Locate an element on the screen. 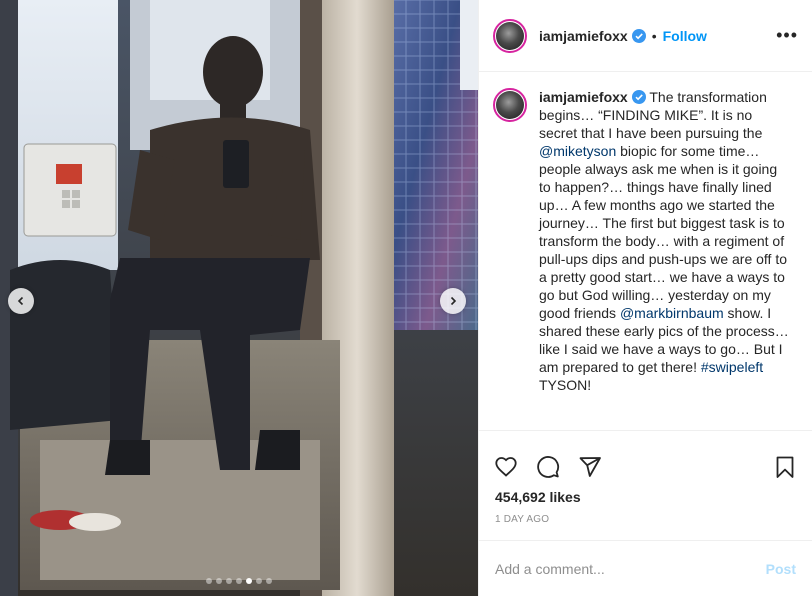 This screenshot has width=812, height=596. mention-link: @miketyson is located at coordinates (577, 151).